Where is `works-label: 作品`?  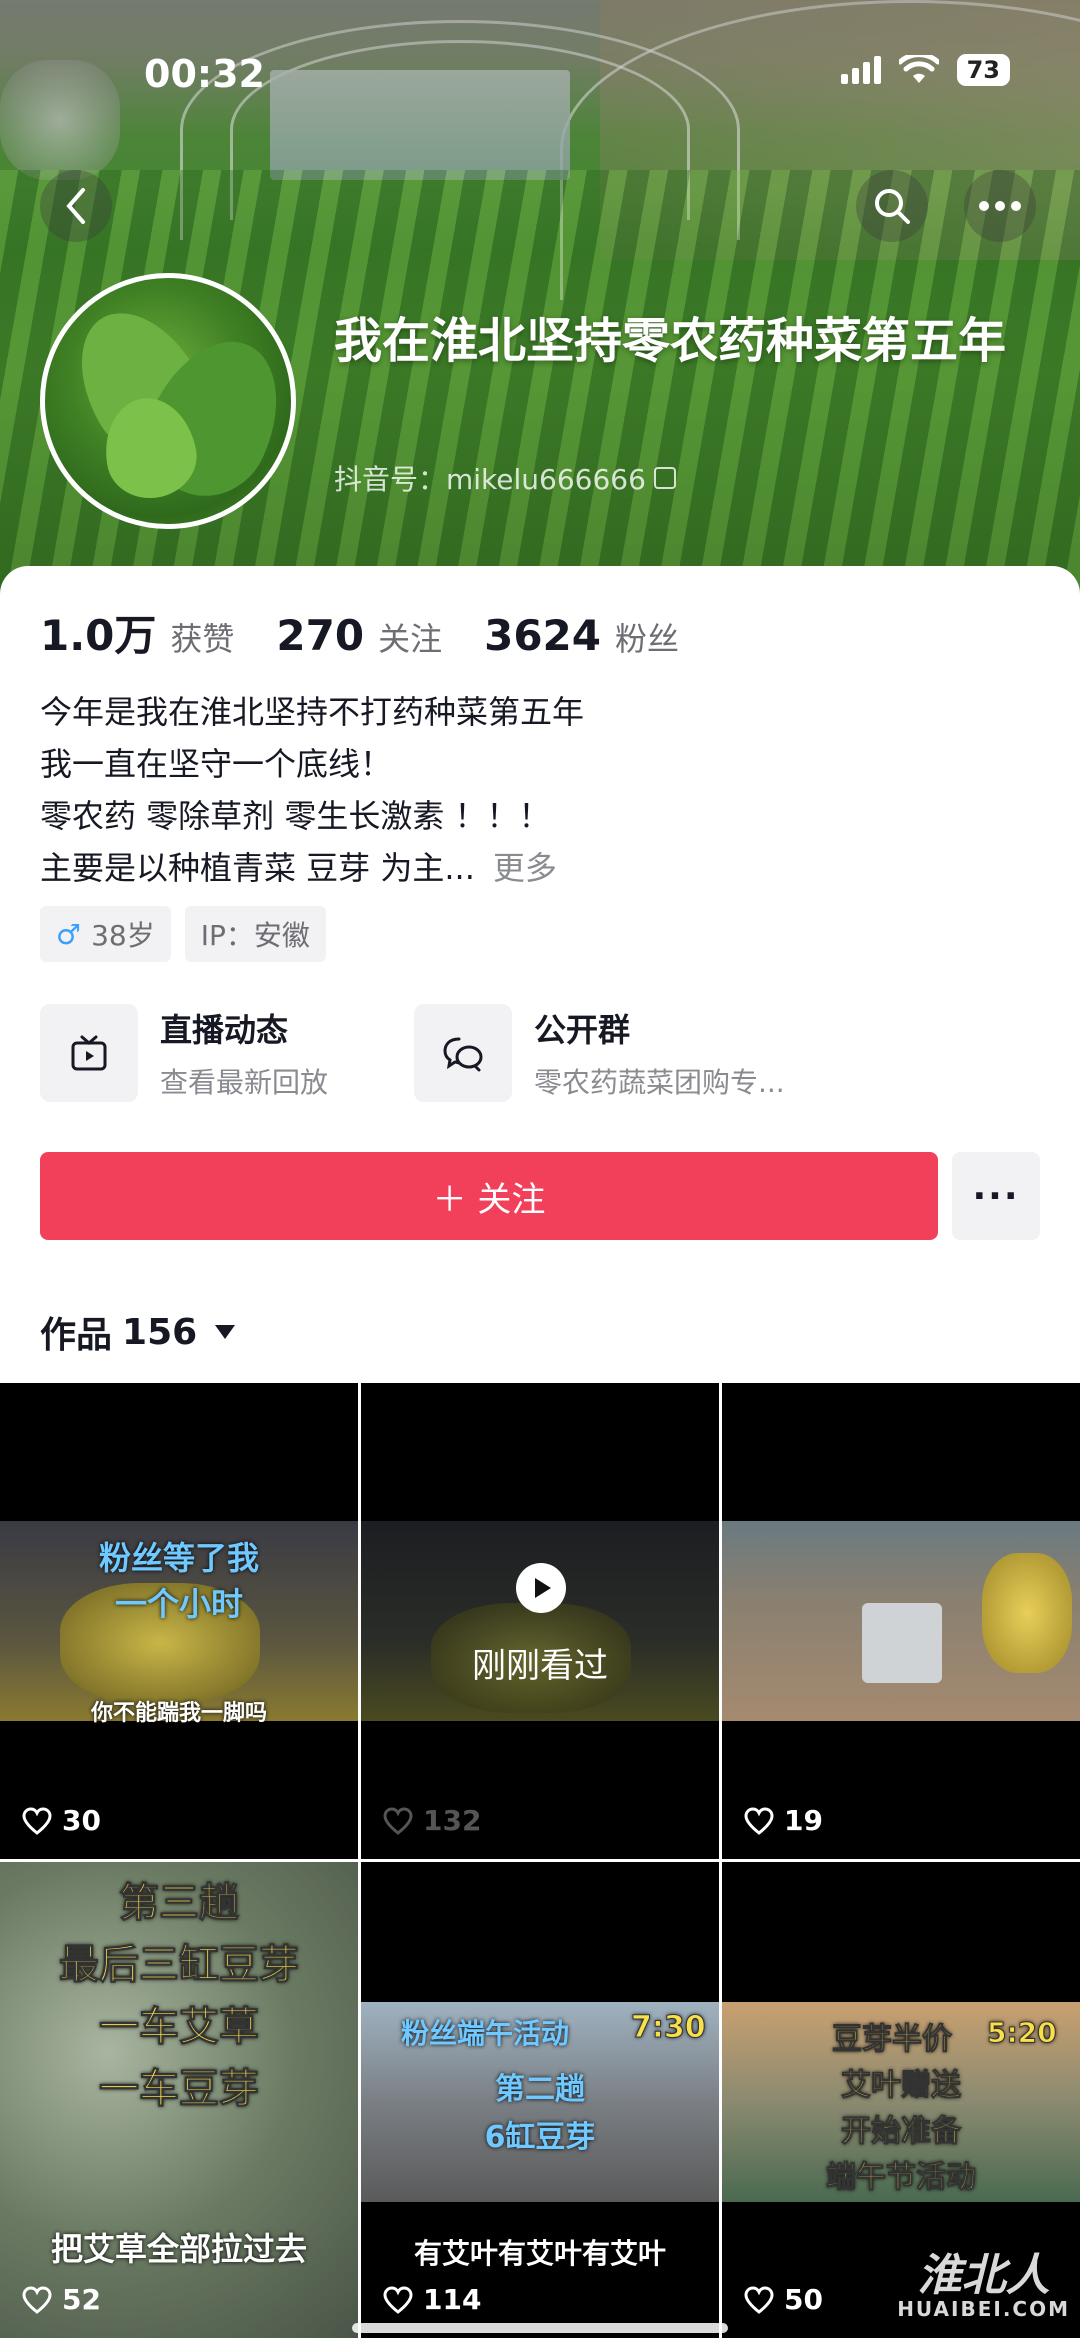
works-label: 作品 is located at coordinates (76, 1335).